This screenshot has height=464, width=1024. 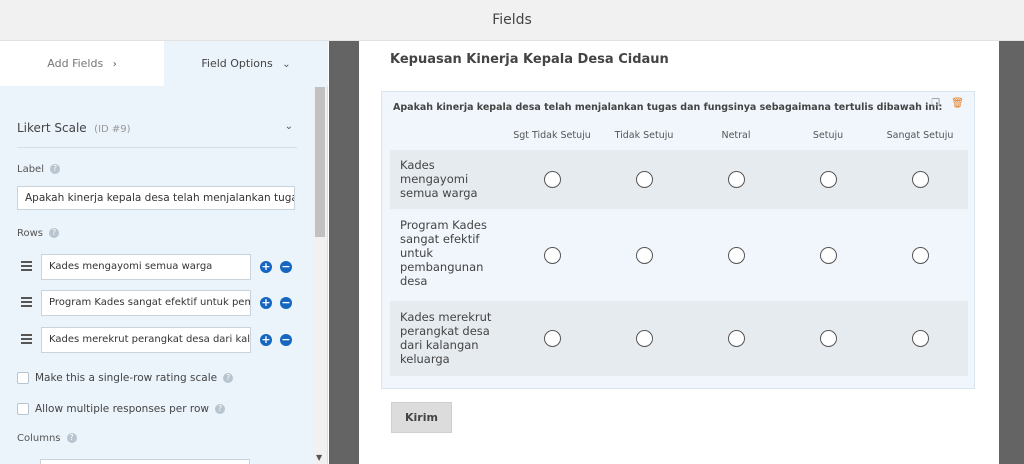 What do you see at coordinates (957, 103) in the screenshot?
I see `trash-icon: 🗑` at bounding box center [957, 103].